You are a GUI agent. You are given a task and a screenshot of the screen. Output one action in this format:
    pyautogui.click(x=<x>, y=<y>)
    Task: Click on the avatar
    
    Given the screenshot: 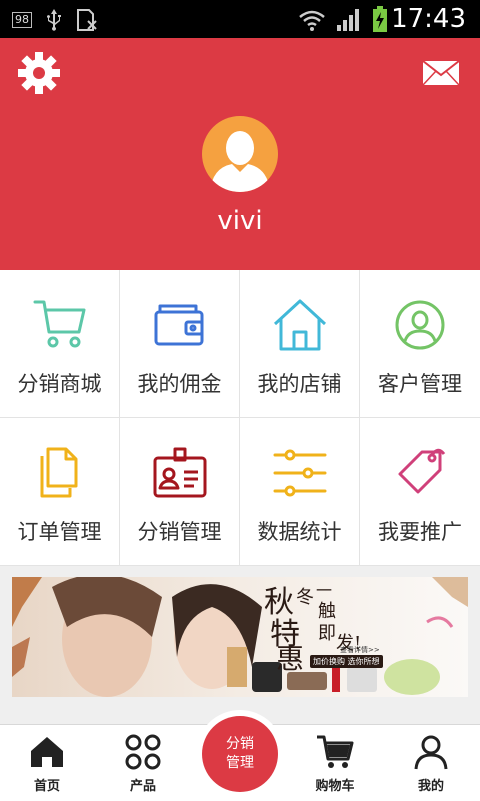 What is the action you would take?
    pyautogui.click(x=240, y=154)
    